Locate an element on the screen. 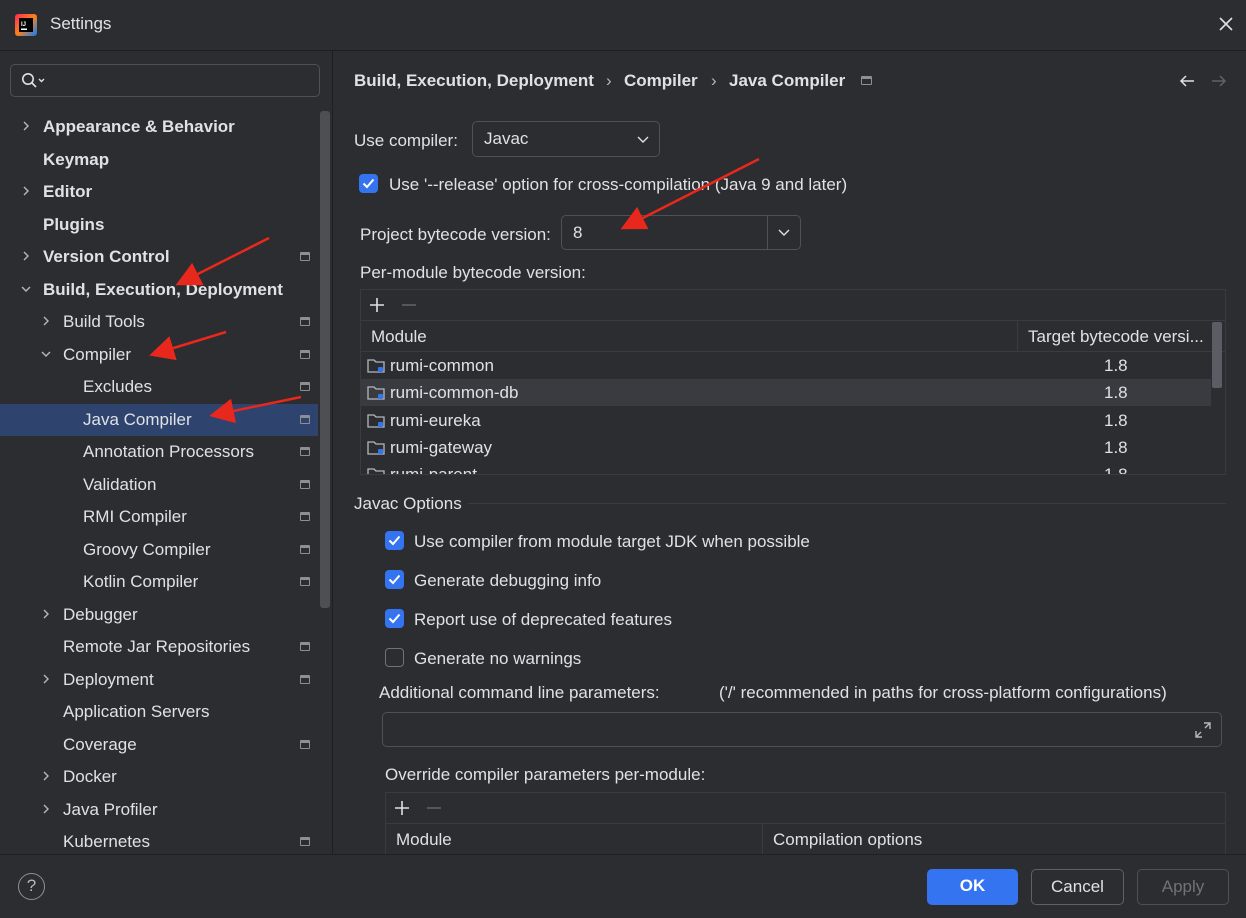 This screenshot has height=918, width=1246. tree-item-editor: Editor is located at coordinates (159, 192).